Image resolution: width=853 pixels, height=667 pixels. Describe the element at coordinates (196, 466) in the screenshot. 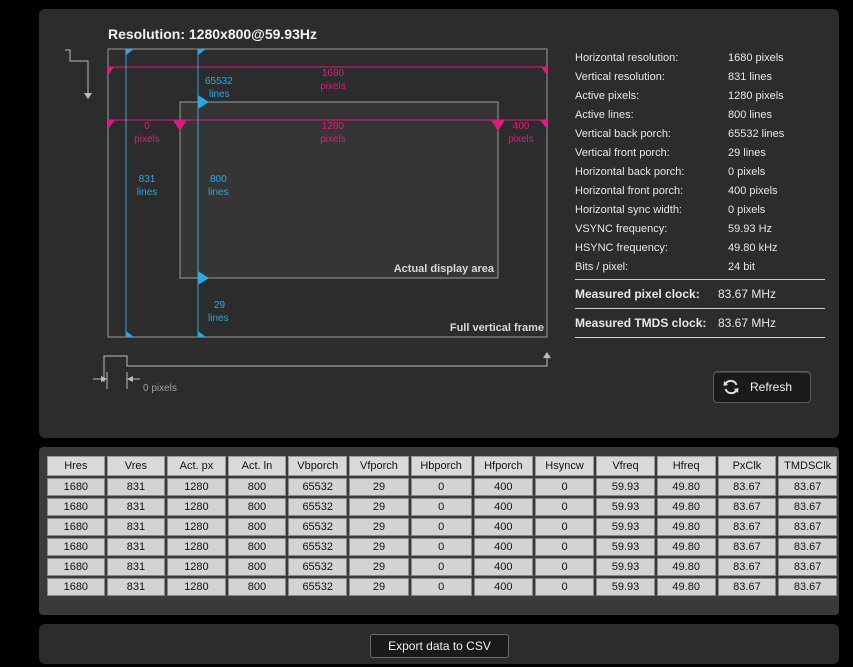

I see `column-header: Act. px` at that location.